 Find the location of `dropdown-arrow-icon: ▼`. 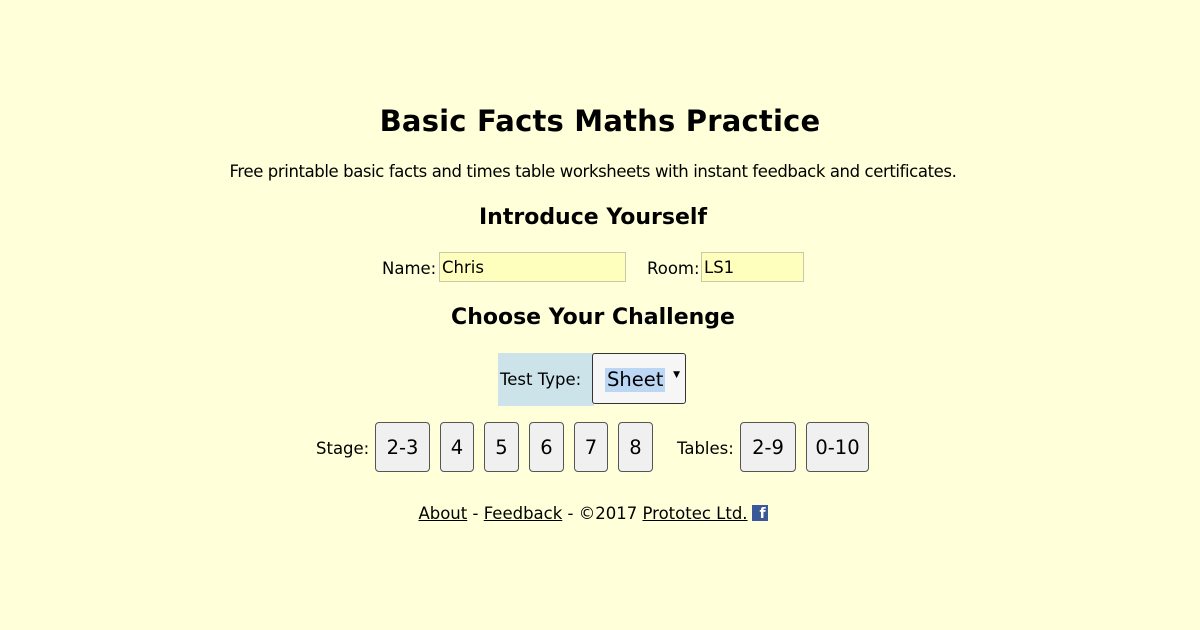

dropdown-arrow-icon: ▼ is located at coordinates (676, 375).